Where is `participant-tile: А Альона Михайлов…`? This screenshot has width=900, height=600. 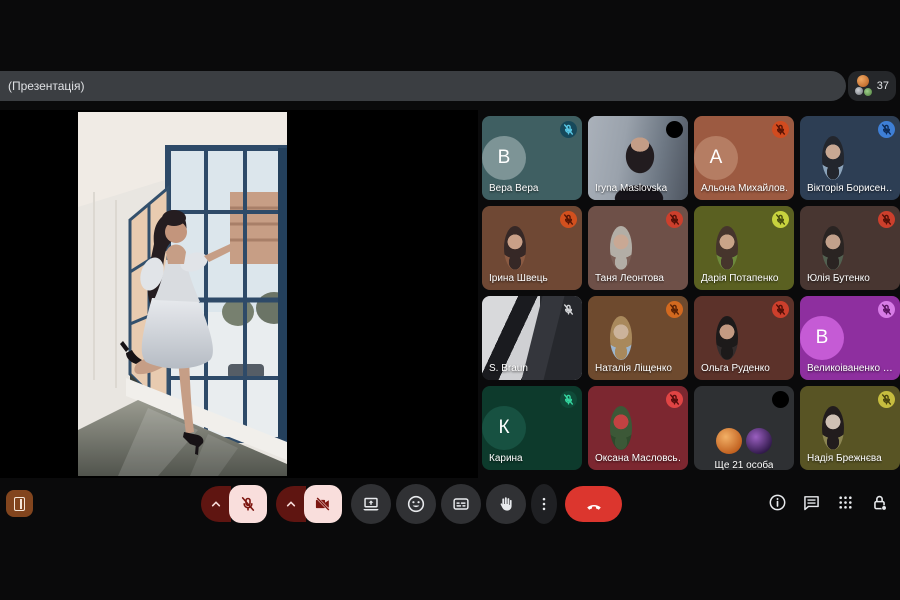 participant-tile: А Альона Михайлов… is located at coordinates (744, 158).